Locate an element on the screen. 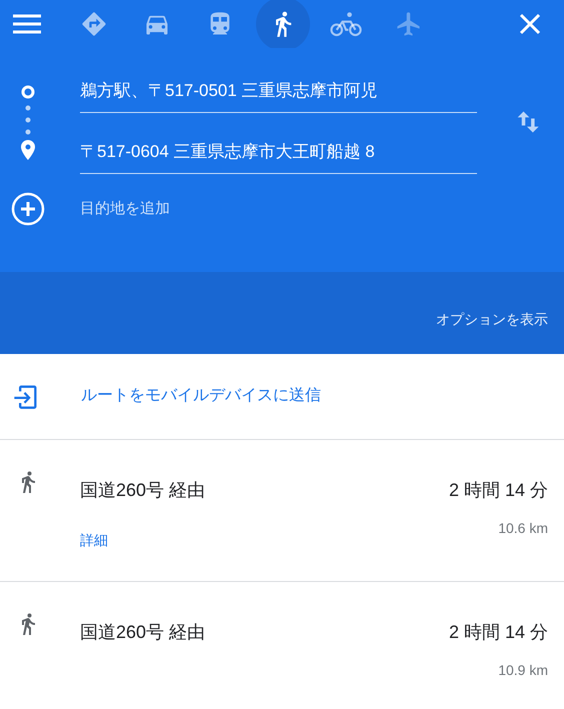  origin-circle-icon is located at coordinates (28, 92).